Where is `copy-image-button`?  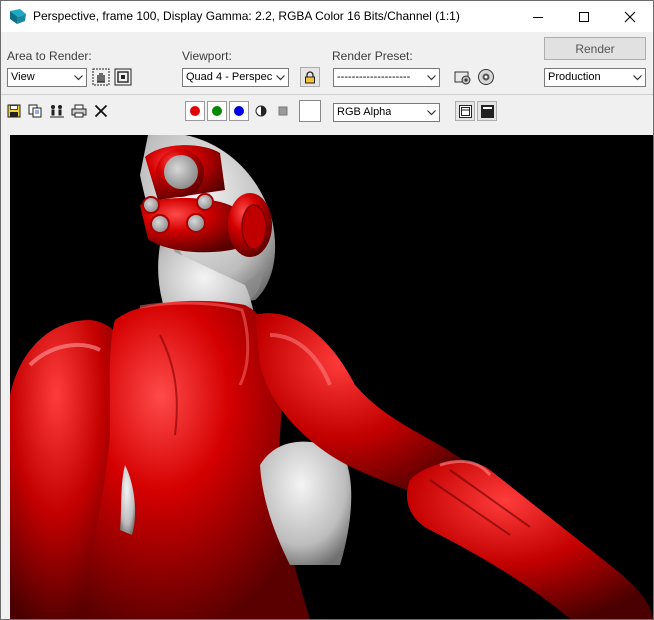
copy-image-button is located at coordinates (35, 111).